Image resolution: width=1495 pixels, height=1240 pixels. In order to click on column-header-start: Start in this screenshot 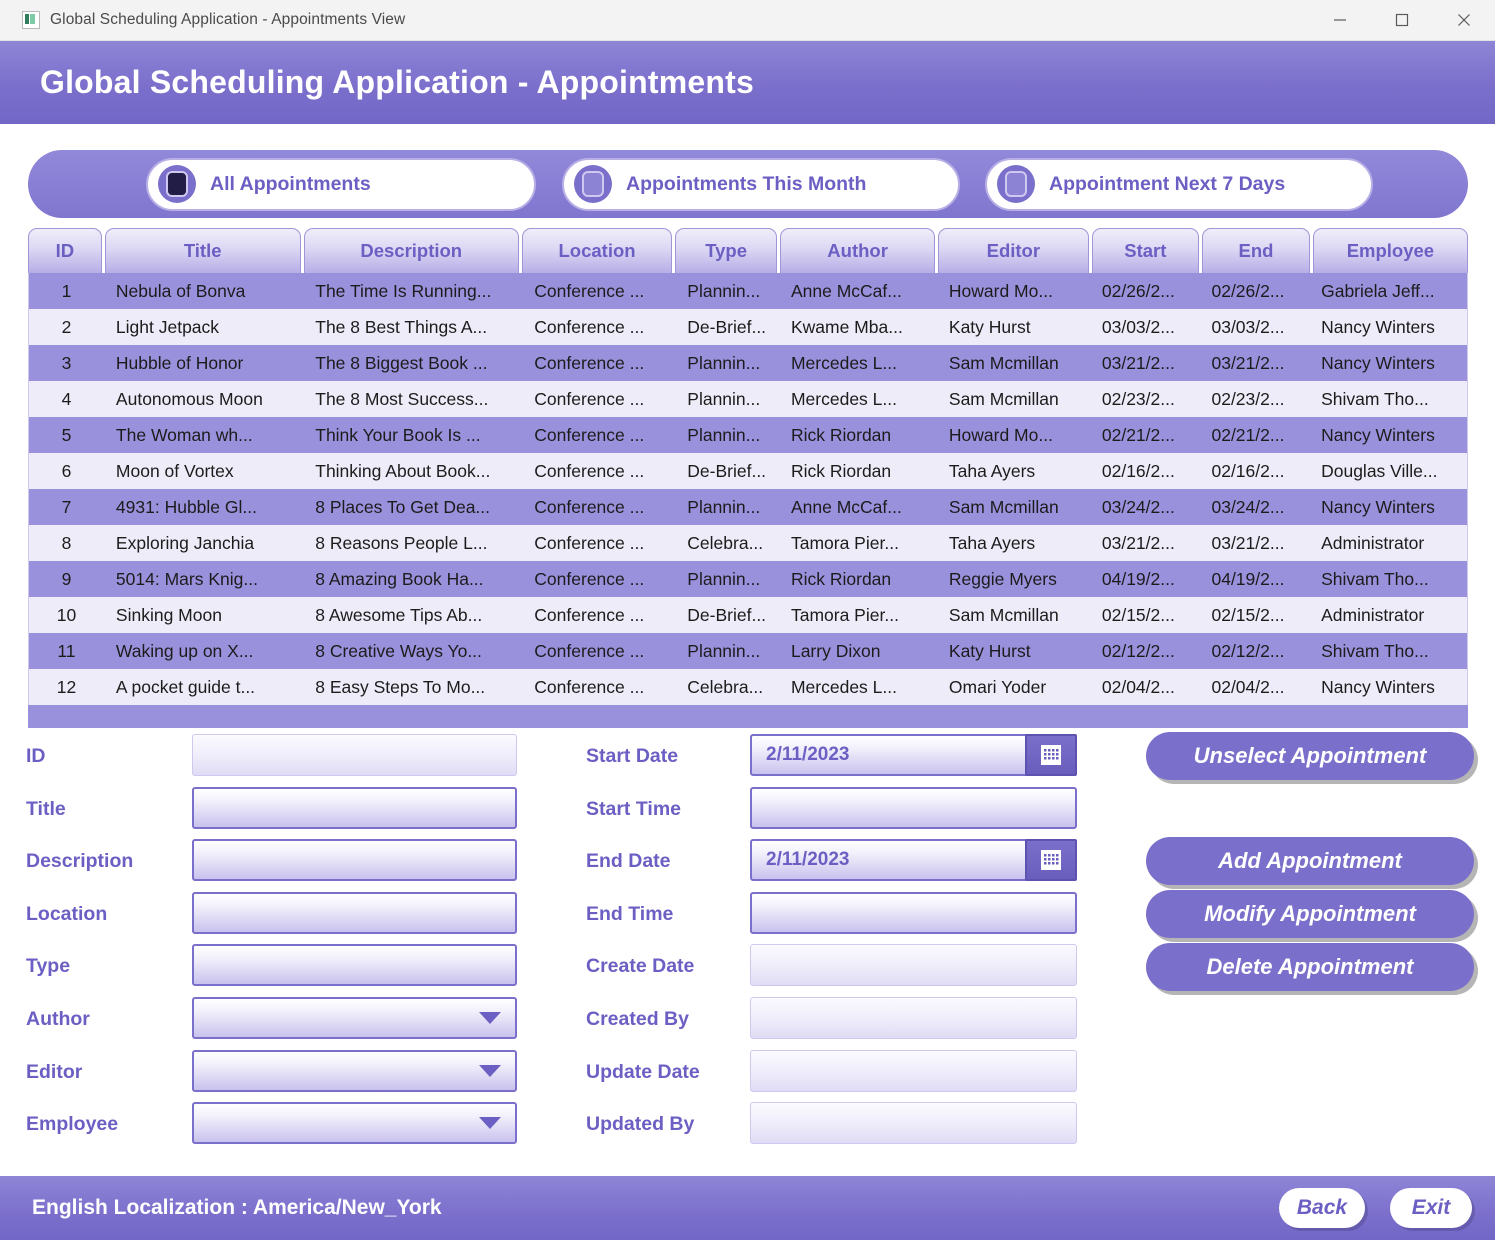, I will do `click(1145, 250)`.